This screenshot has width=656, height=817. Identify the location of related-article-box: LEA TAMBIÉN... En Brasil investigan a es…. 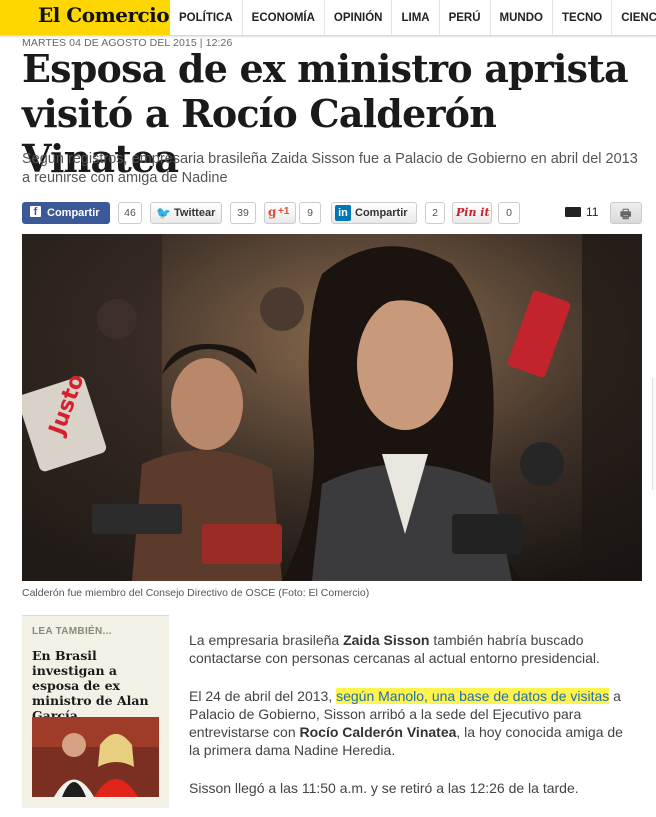
(95, 711).